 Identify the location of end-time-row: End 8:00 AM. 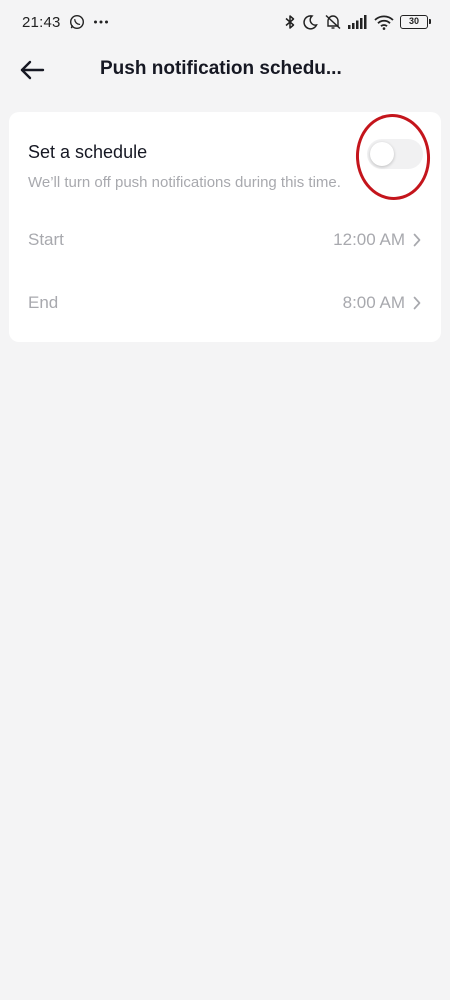
(225, 303).